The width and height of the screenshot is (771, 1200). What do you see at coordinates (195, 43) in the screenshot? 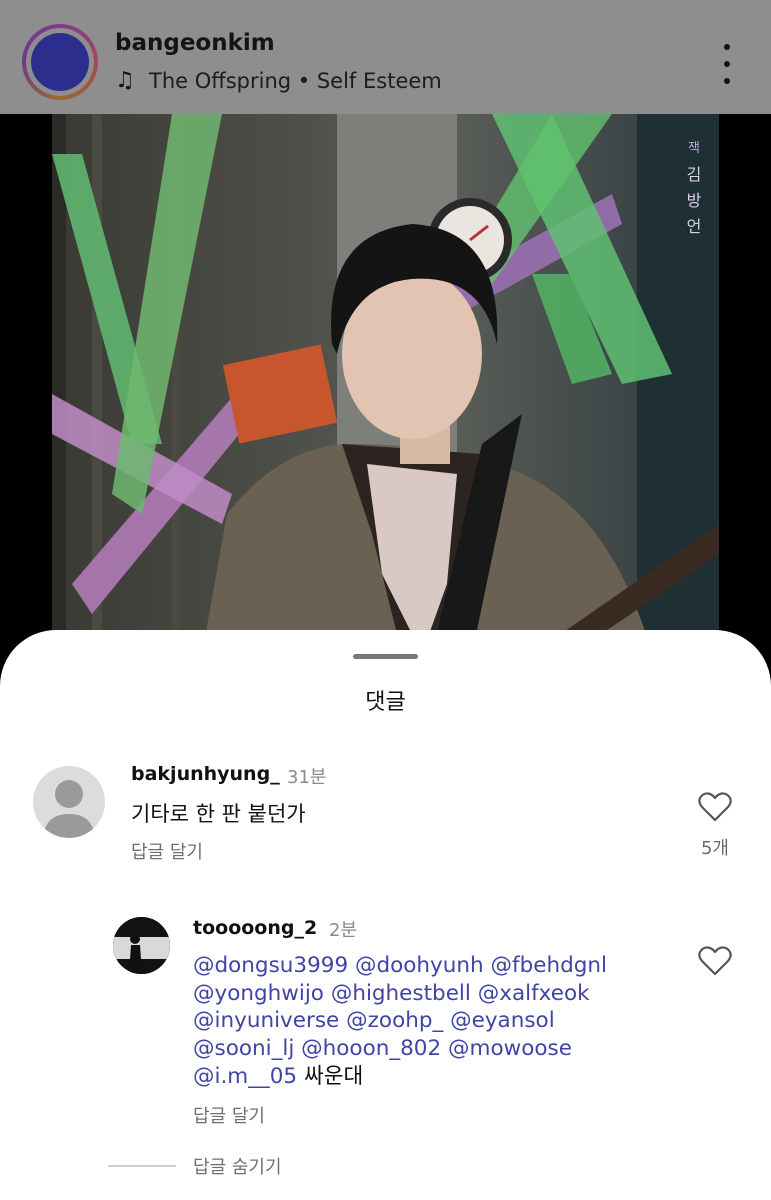
I see `post-username: bangeonkim` at bounding box center [195, 43].